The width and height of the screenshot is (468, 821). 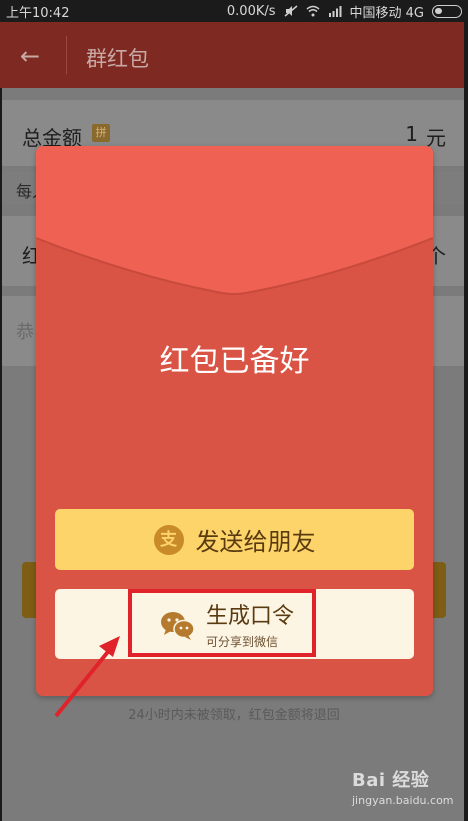 What do you see at coordinates (447, 11) in the screenshot?
I see `battery-icon` at bounding box center [447, 11].